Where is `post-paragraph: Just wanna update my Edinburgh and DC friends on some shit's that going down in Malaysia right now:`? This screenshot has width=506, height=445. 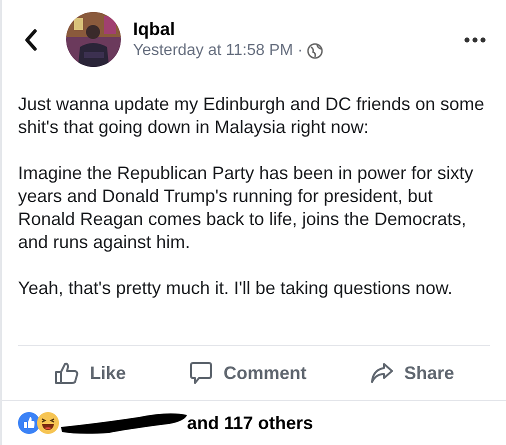 post-paragraph: Just wanna update my Edinburgh and DC friends on some shit's that going down in Malaysia right now: is located at coordinates (252, 116).